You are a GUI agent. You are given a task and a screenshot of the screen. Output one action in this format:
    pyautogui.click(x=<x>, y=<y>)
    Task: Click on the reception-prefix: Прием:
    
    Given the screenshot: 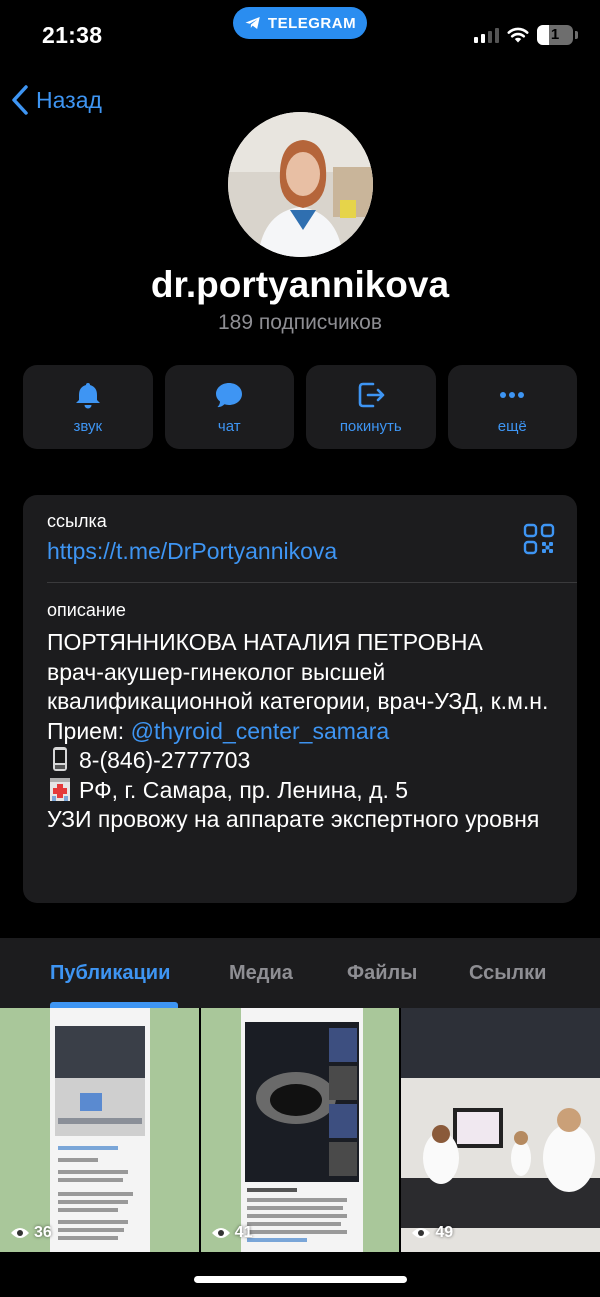 What is the action you would take?
    pyautogui.click(x=89, y=730)
    